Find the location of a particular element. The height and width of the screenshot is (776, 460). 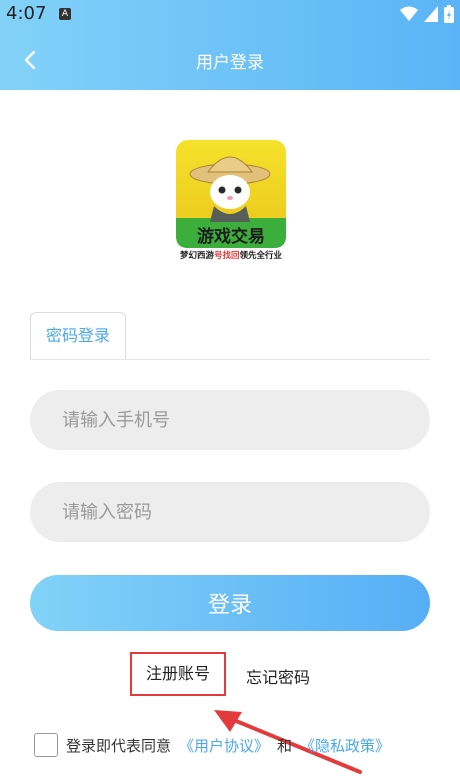

agreement-row: 登录即代表同意 《用户协议》和《隐私政策》 is located at coordinates (212, 745).